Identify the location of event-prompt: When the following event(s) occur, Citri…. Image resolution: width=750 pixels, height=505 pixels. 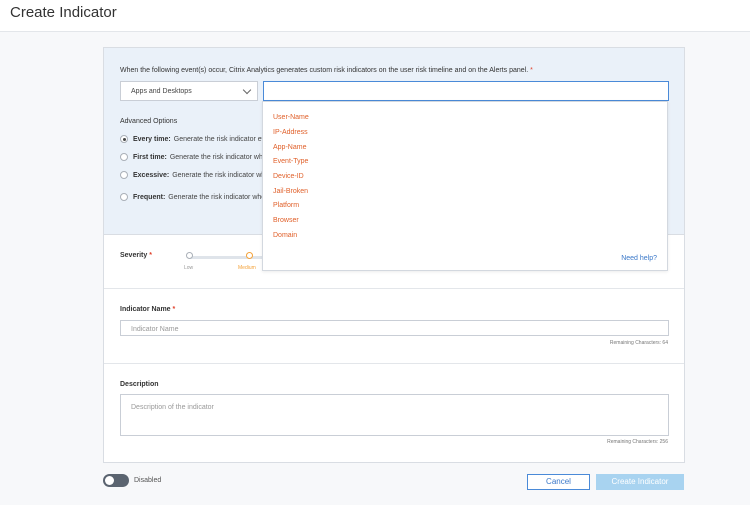
(326, 70).